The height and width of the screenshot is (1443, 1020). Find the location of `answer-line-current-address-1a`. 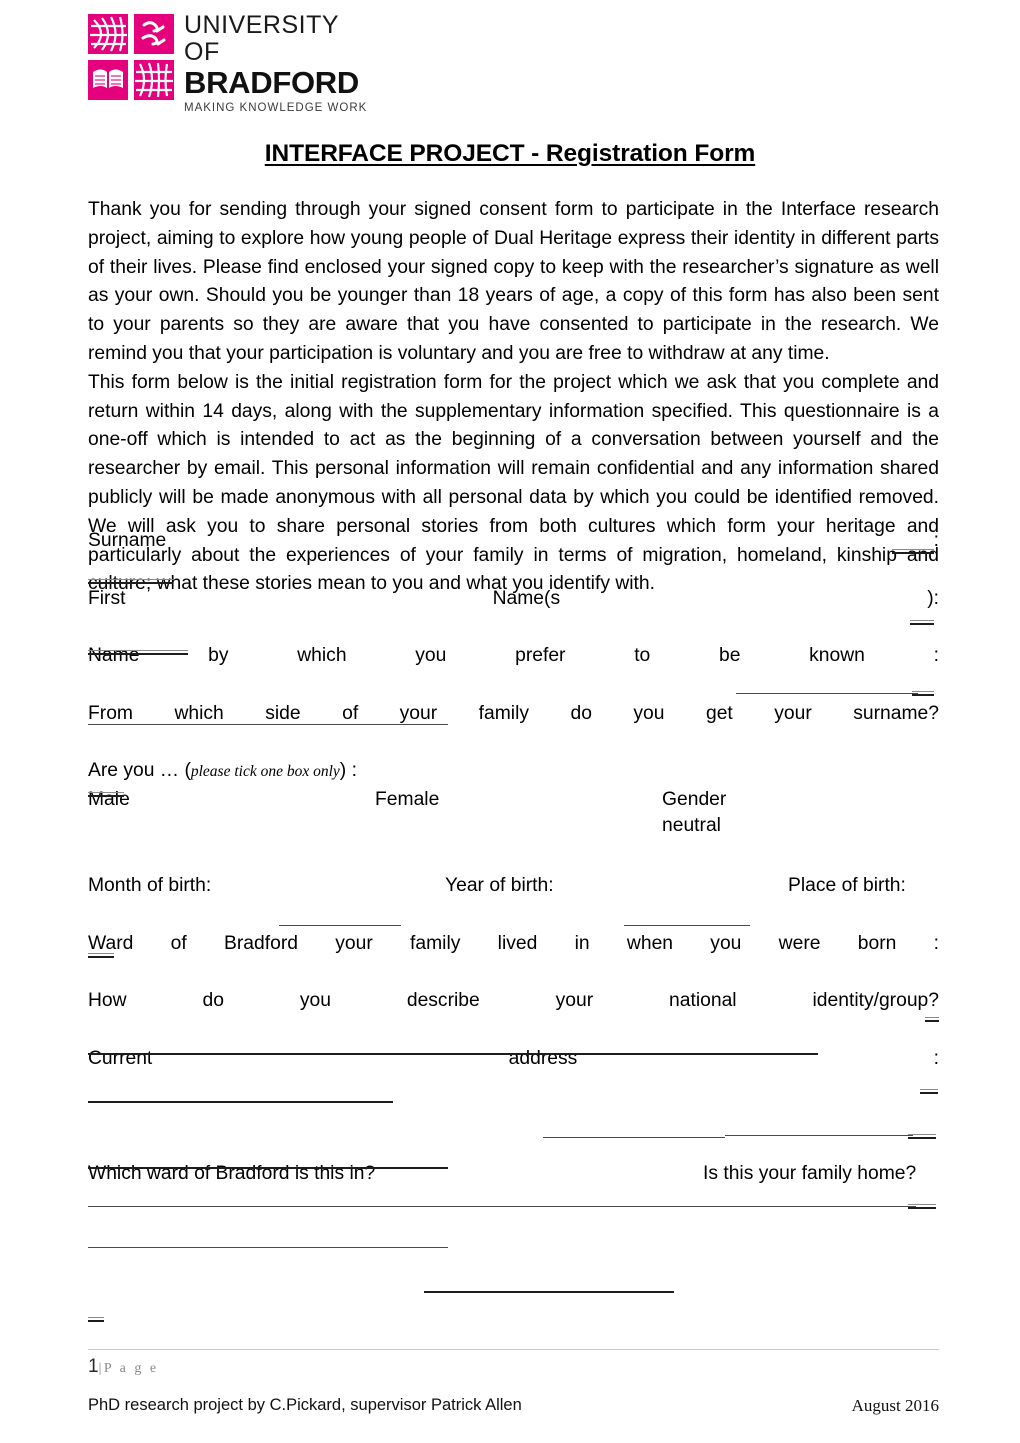

answer-line-current-address-1a is located at coordinates (634, 1137).